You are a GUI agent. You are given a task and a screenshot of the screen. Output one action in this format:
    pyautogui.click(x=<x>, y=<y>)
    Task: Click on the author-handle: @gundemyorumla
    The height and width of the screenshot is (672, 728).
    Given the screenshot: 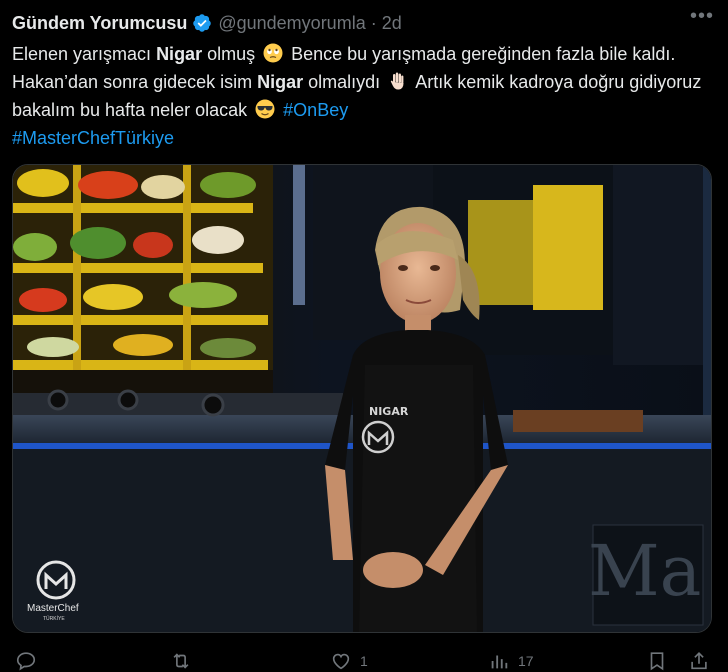 What is the action you would take?
    pyautogui.click(x=291, y=23)
    